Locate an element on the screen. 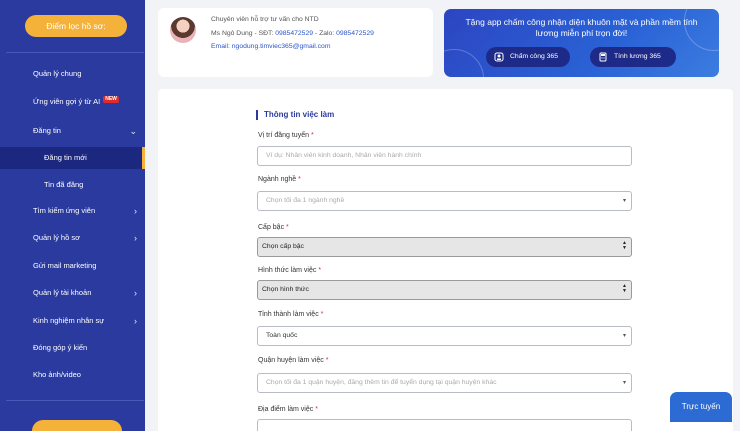  sidebar-item-manage-profiles: Quản lý hồ sơ › is located at coordinates (72, 238).